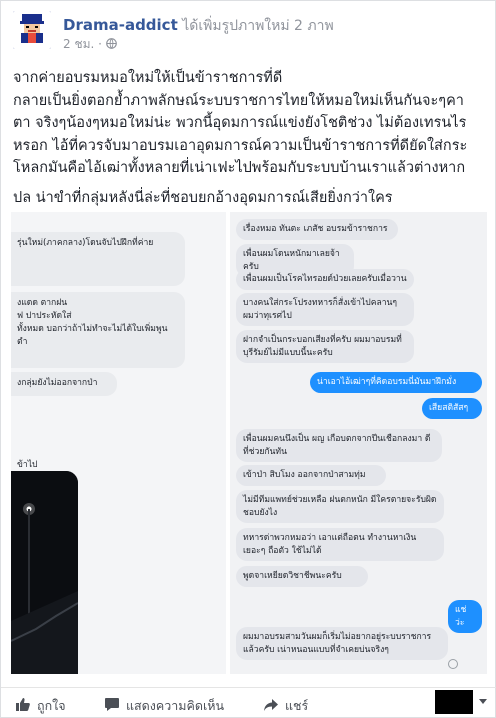  What do you see at coordinates (23, 706) in the screenshot?
I see `thumbs-up-icon` at bounding box center [23, 706].